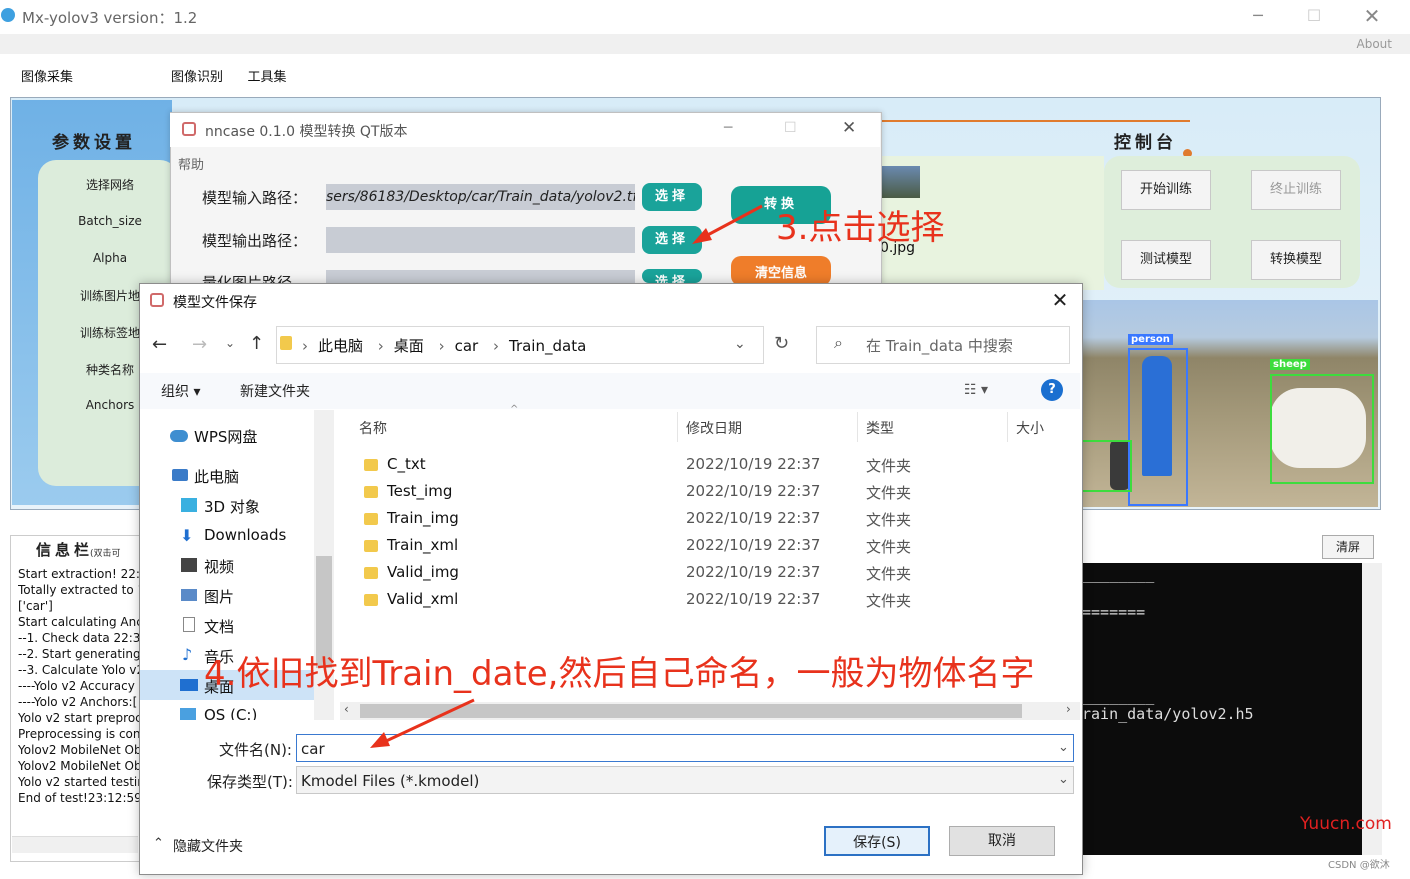  Describe the element at coordinates (75, 844) in the screenshot. I see `info-horizontal-scrollbar` at that location.